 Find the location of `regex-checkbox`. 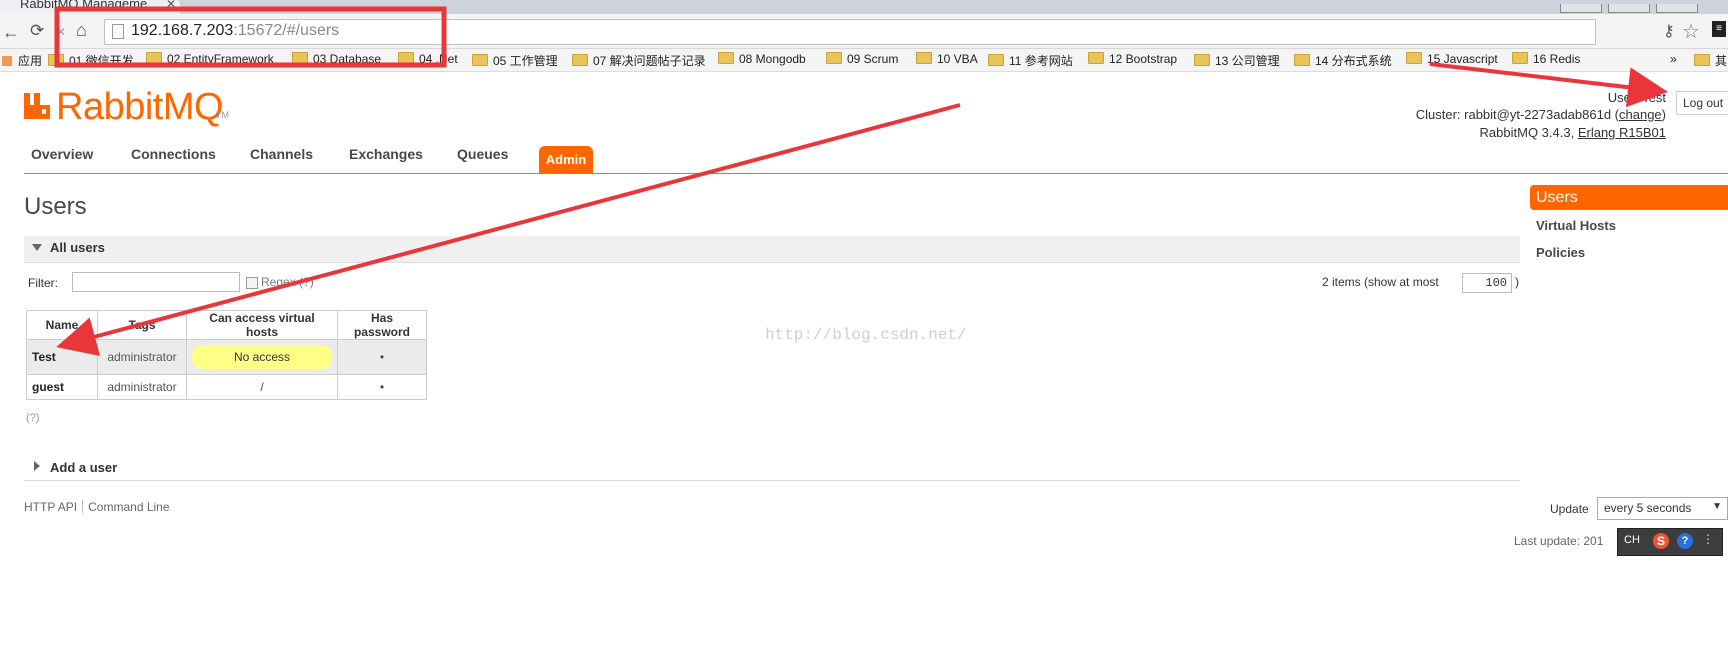

regex-checkbox is located at coordinates (252, 283).